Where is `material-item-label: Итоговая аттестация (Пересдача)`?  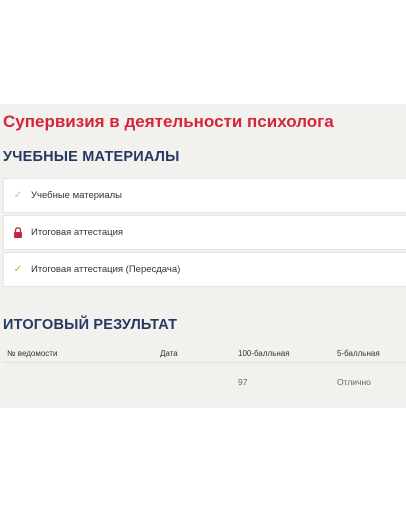 material-item-label: Итоговая аттестация (Пересдача) is located at coordinates (106, 269).